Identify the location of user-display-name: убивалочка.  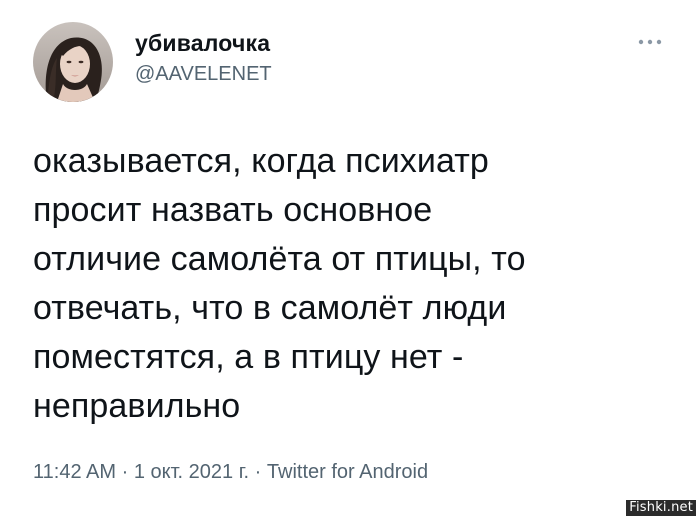
(202, 43).